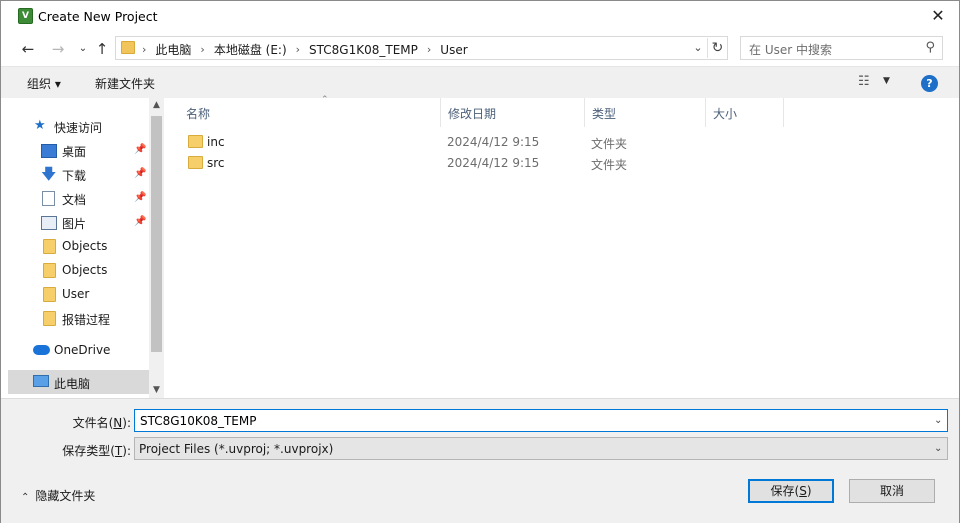 The width and height of the screenshot is (960, 523). I want to click on sidebar-item-label: 下载, so click(74, 176).